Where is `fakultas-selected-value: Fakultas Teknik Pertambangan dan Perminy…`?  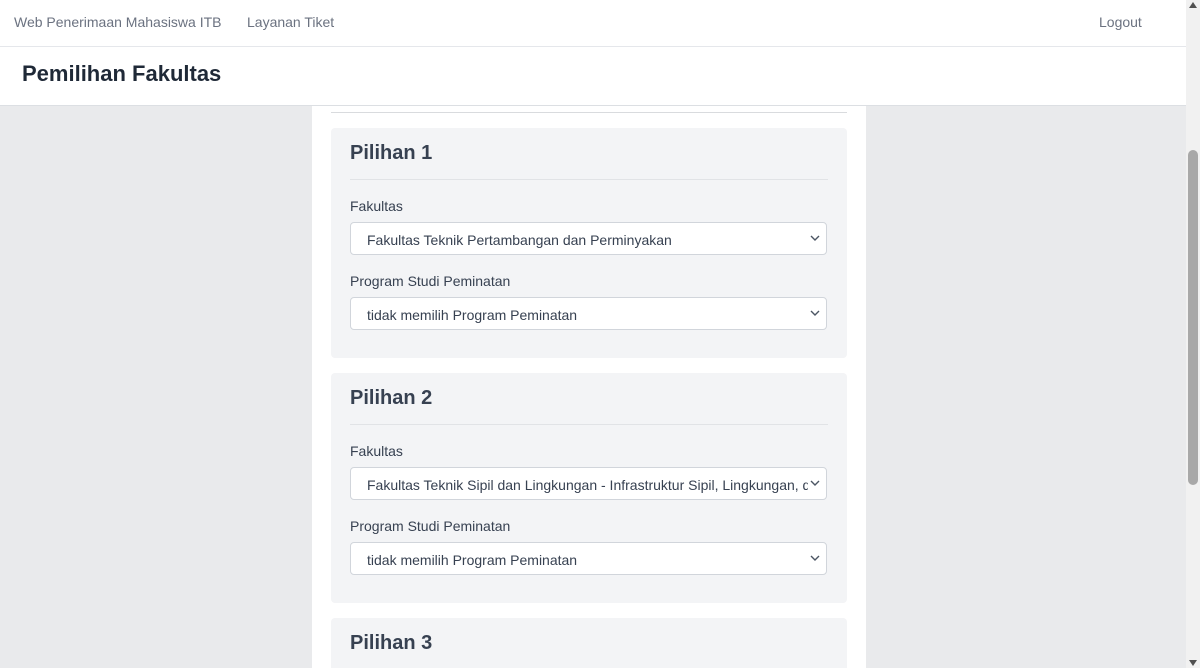
fakultas-selected-value: Fakultas Teknik Pertambangan dan Perminy… is located at coordinates (519, 240).